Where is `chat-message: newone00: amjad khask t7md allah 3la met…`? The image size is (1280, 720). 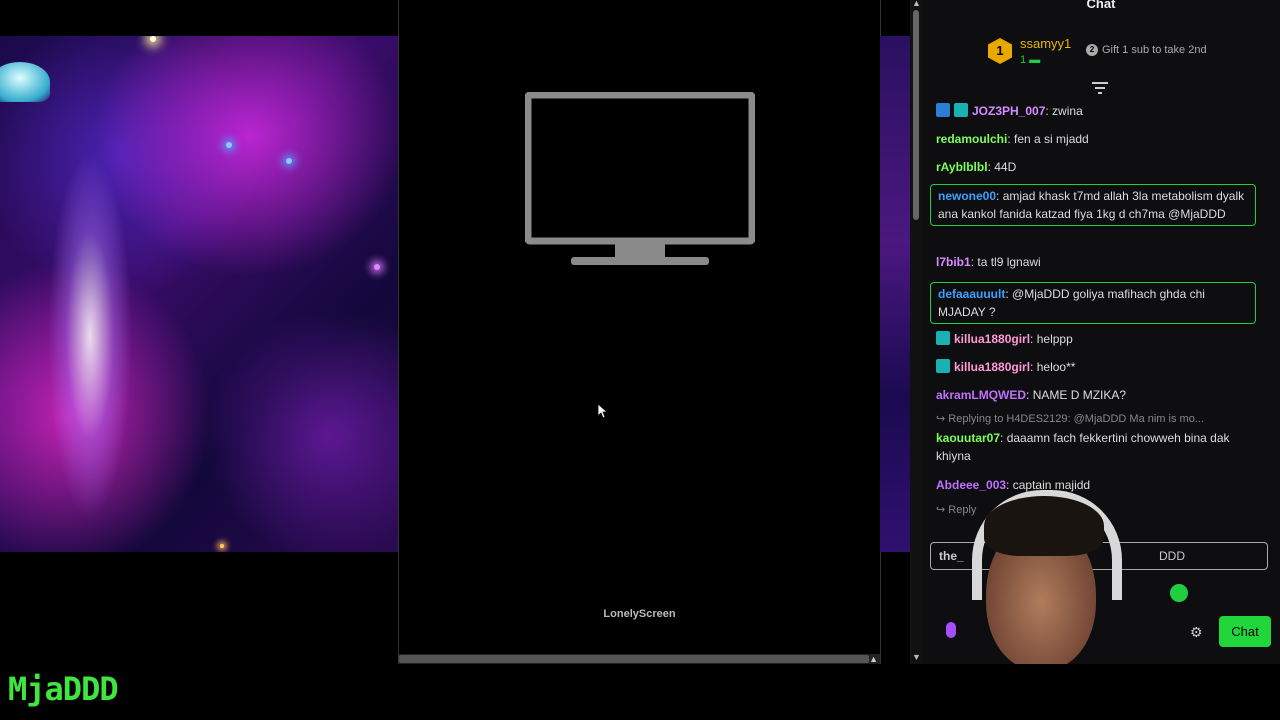 chat-message: newone00: amjad khask t7md allah 3la met… is located at coordinates (1093, 205).